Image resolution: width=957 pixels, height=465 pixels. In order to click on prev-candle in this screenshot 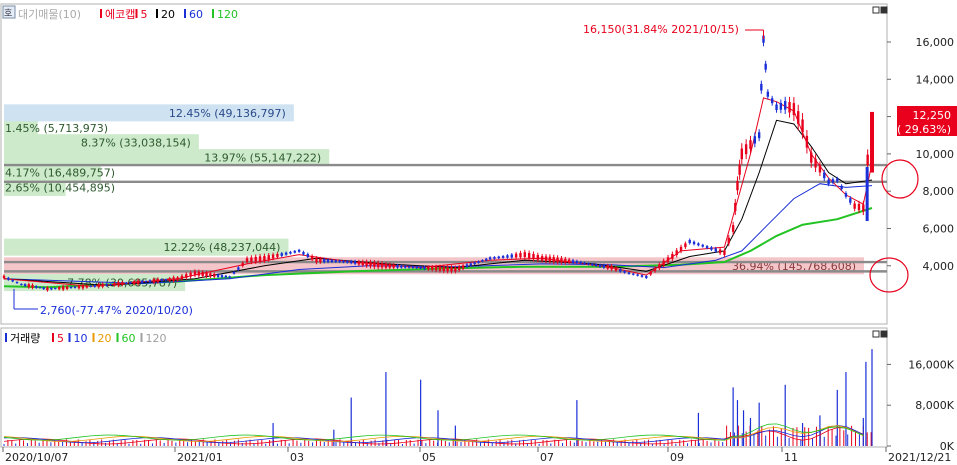, I will do `click(867, 194)`.